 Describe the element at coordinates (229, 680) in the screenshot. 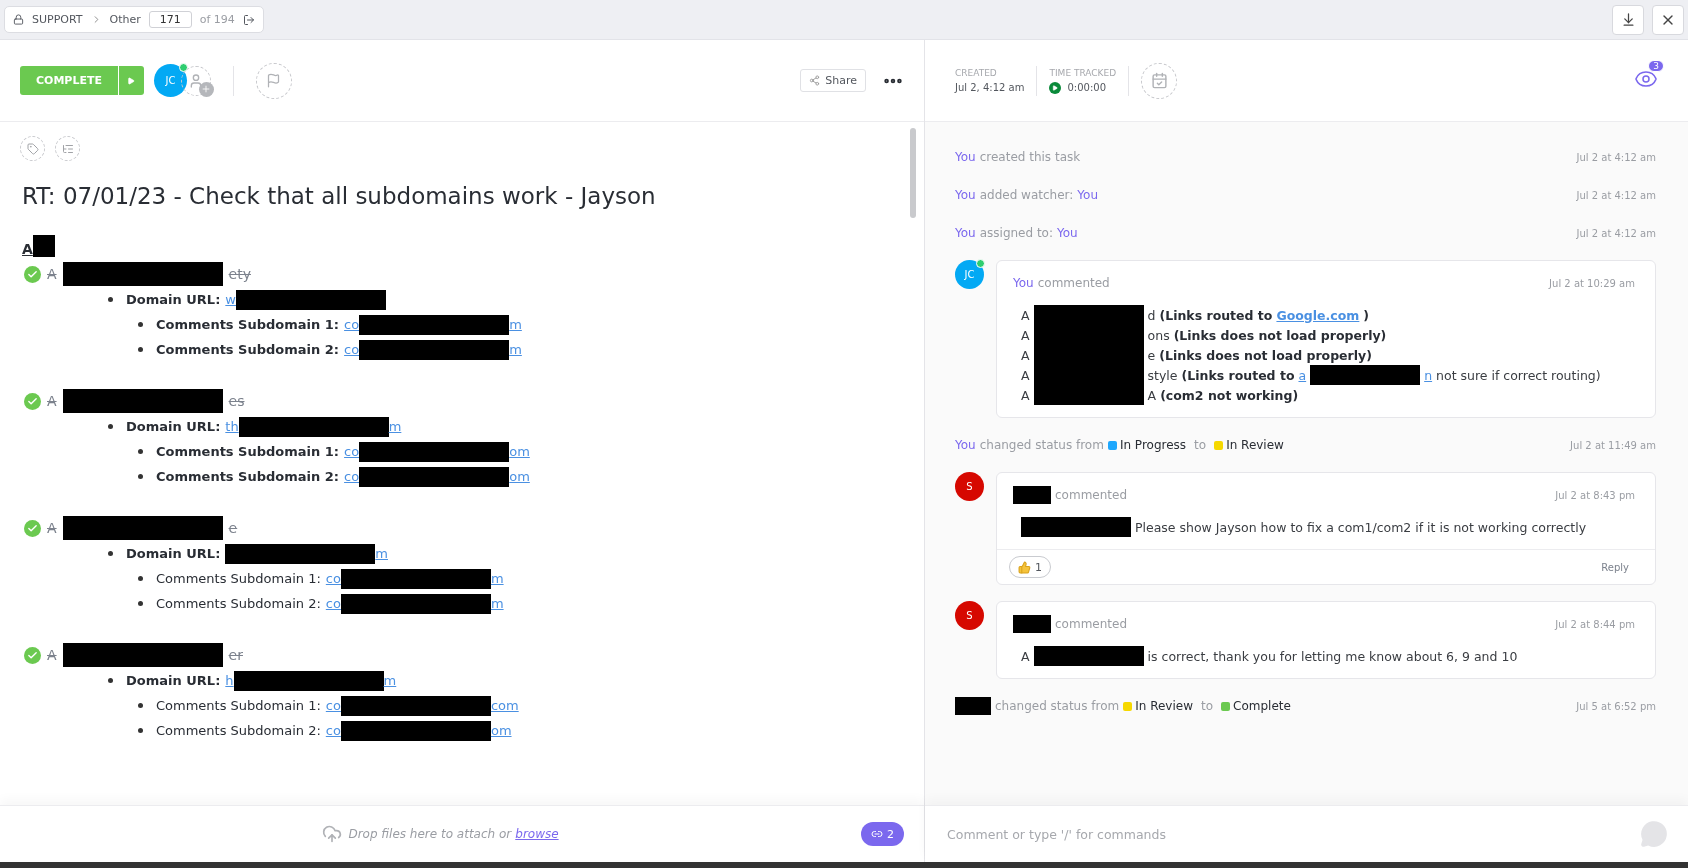

I see `link: h` at that location.